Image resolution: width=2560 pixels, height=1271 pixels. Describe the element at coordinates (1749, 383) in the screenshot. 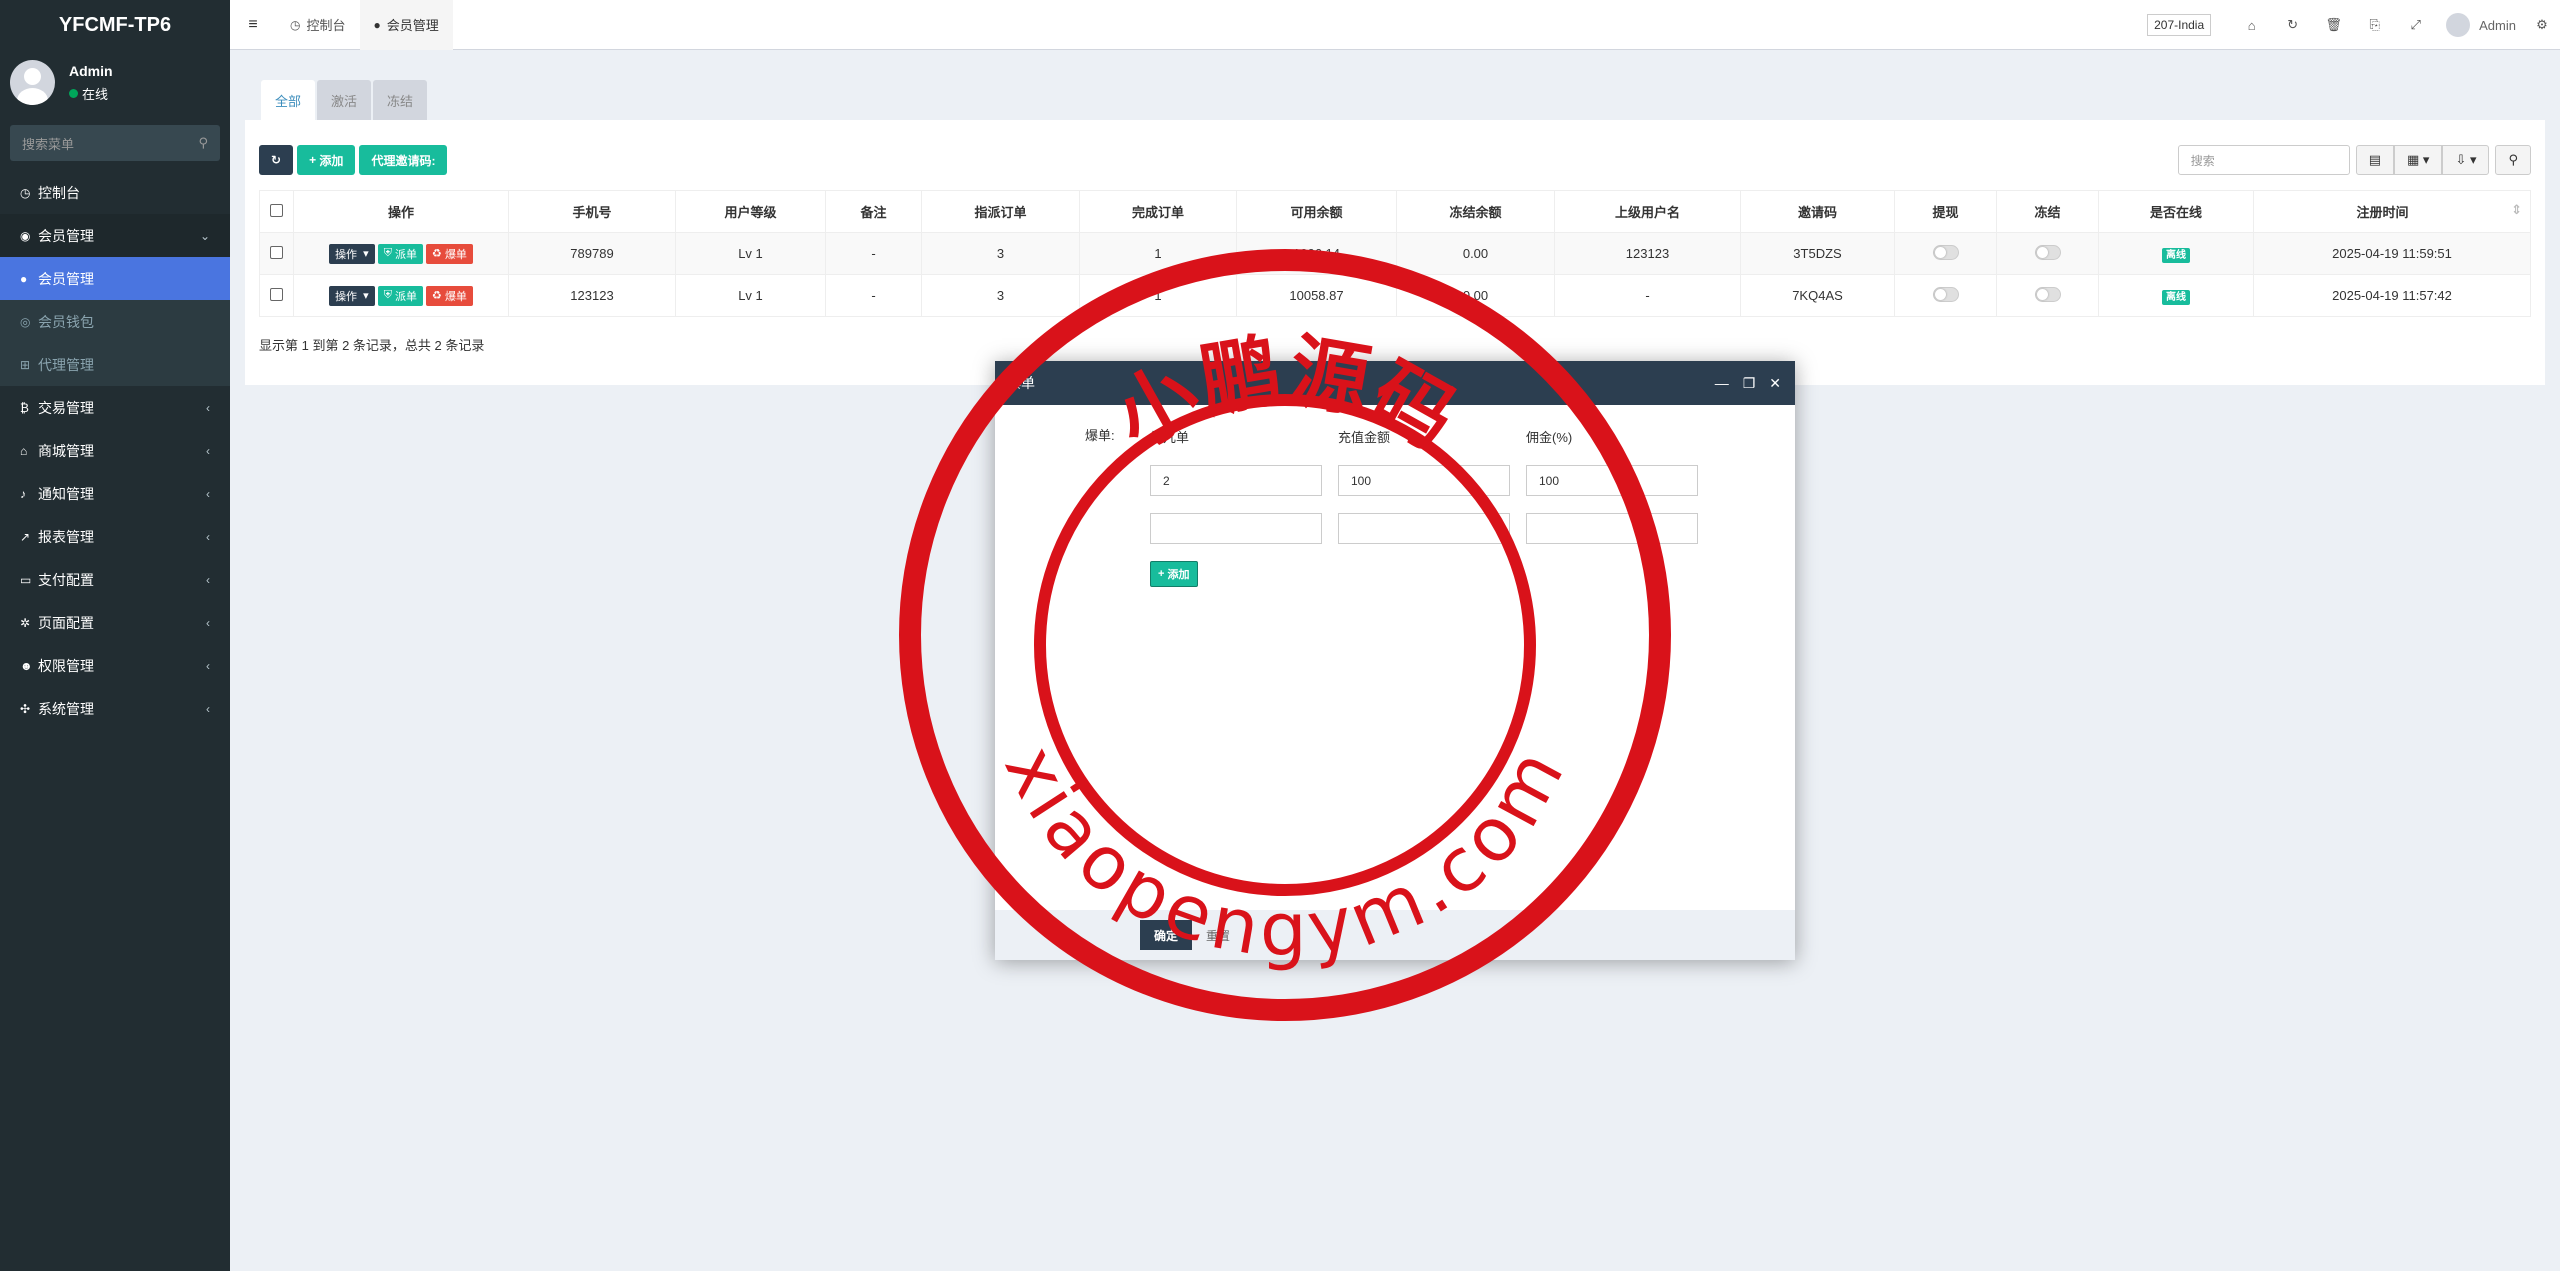

I see `maximize-icon: ❐` at that location.